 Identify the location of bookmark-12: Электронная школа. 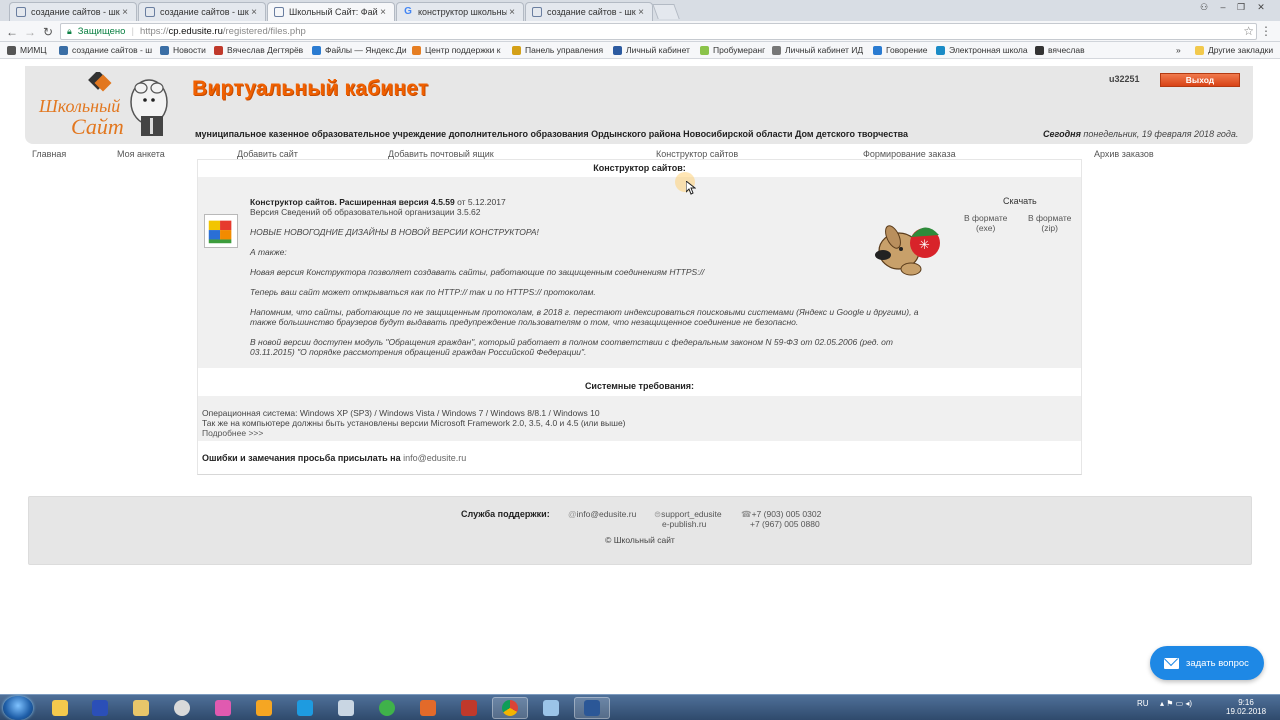
(982, 50).